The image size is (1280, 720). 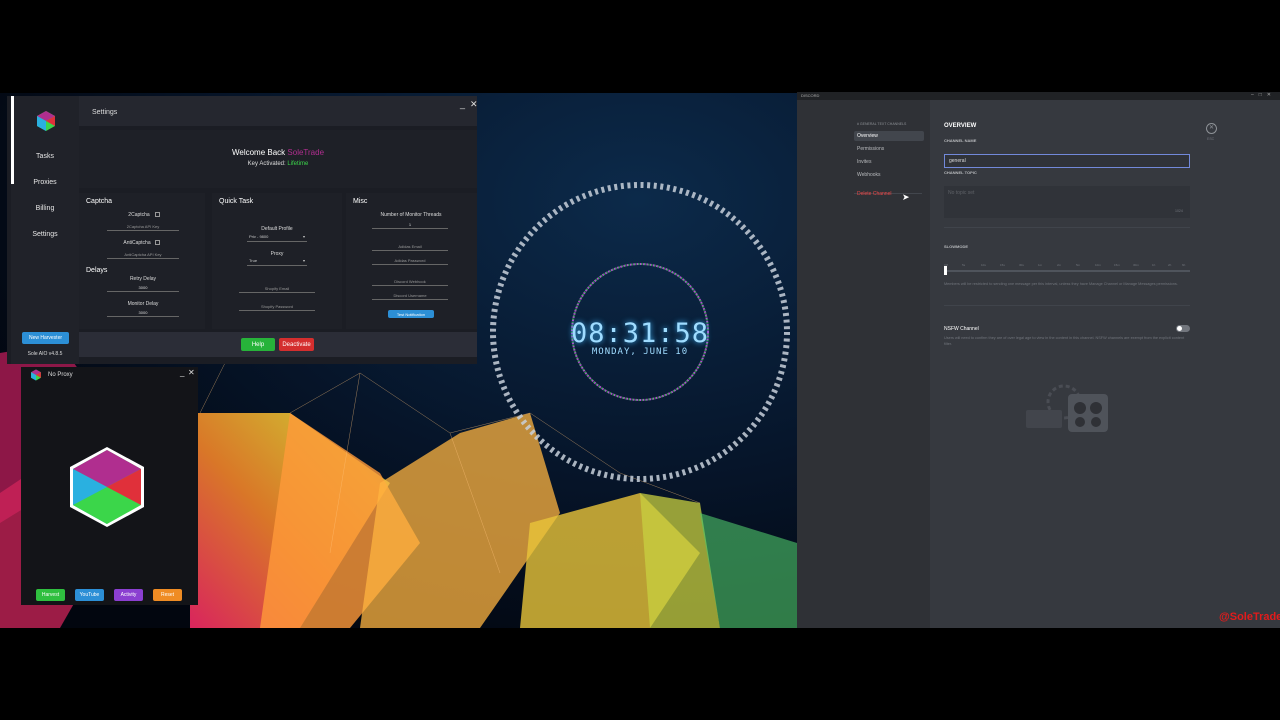 What do you see at coordinates (1067, 161) in the screenshot?
I see `channel-name-input: general` at bounding box center [1067, 161].